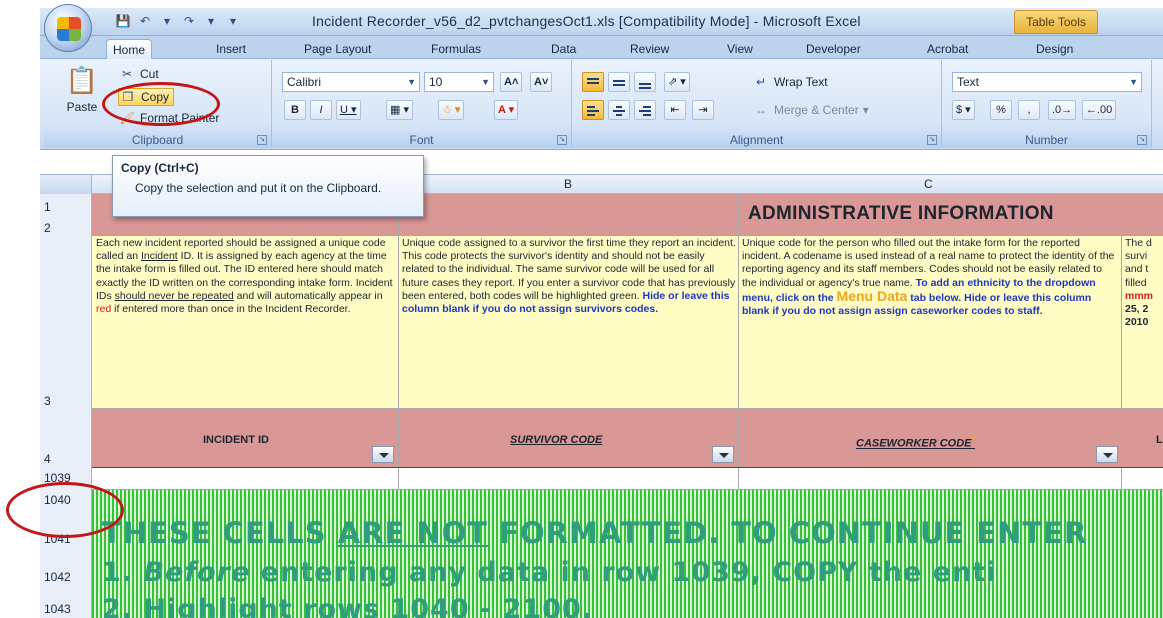 The width and height of the screenshot is (1163, 618). I want to click on tab-formulas: Formulas, so click(456, 49).